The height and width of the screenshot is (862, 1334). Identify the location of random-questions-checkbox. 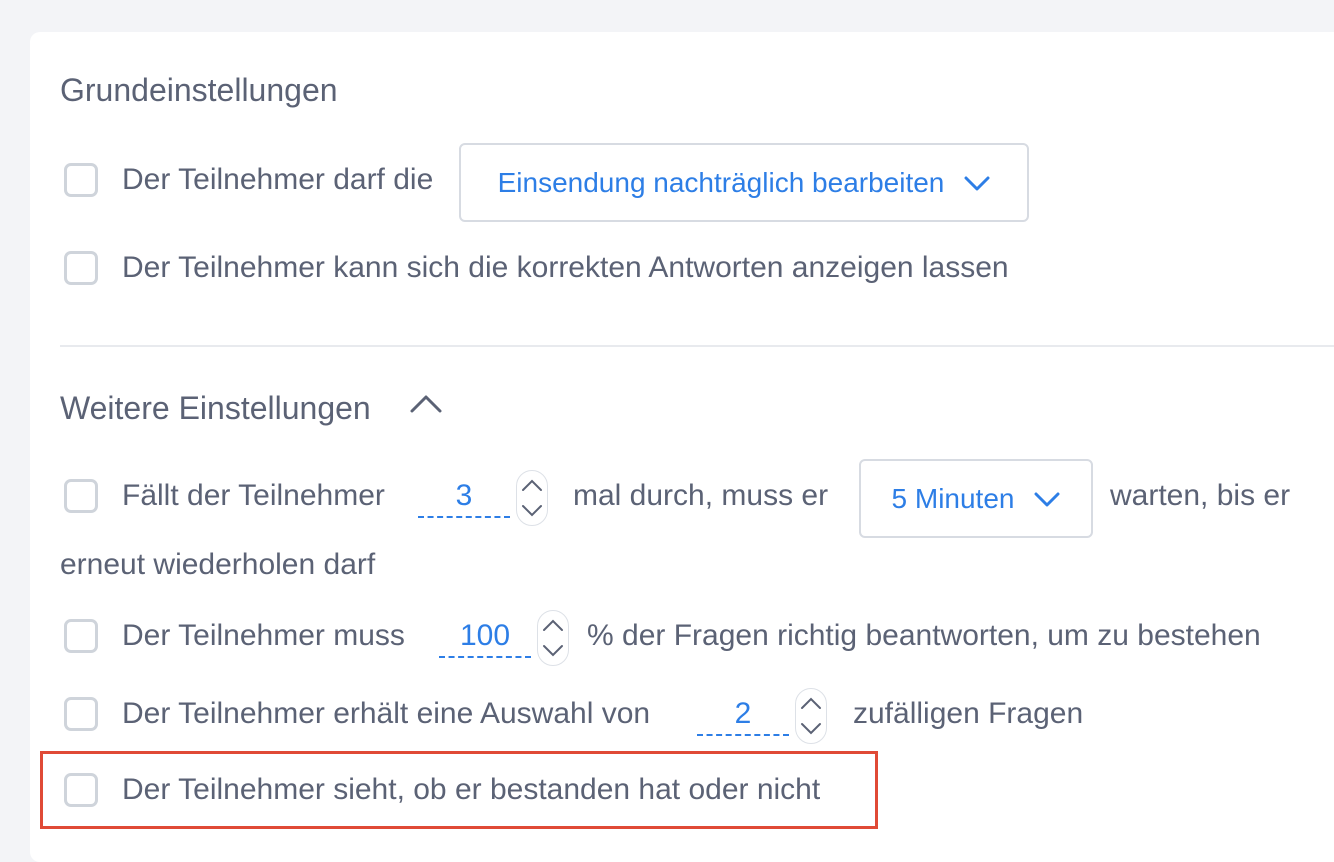
(81, 714).